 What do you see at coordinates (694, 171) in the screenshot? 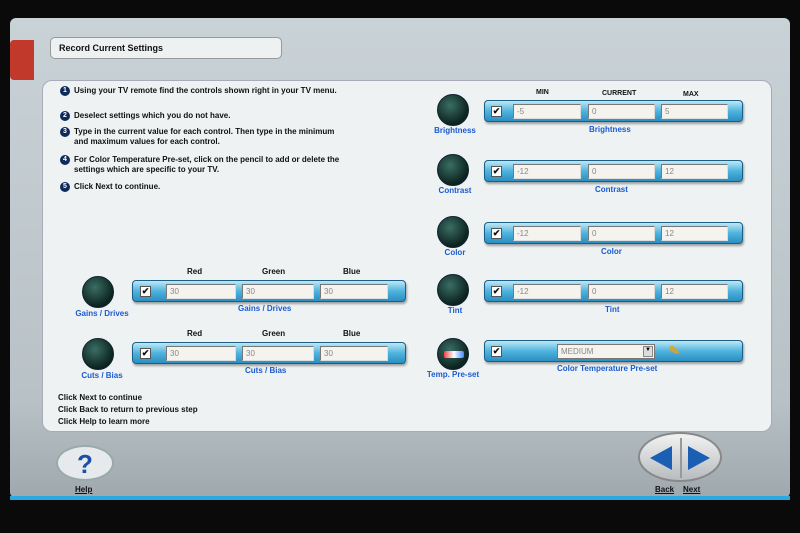
I see `contrast-max-input: 12` at bounding box center [694, 171].